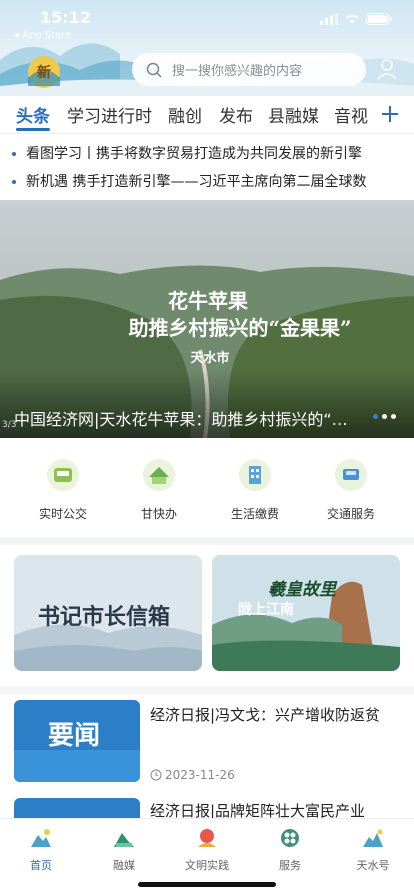 This screenshot has width=414, height=896. I want to click on app-header: 15:12 ◂ App Store 新 搜一搜你感兴趣的内容, so click(207, 48).